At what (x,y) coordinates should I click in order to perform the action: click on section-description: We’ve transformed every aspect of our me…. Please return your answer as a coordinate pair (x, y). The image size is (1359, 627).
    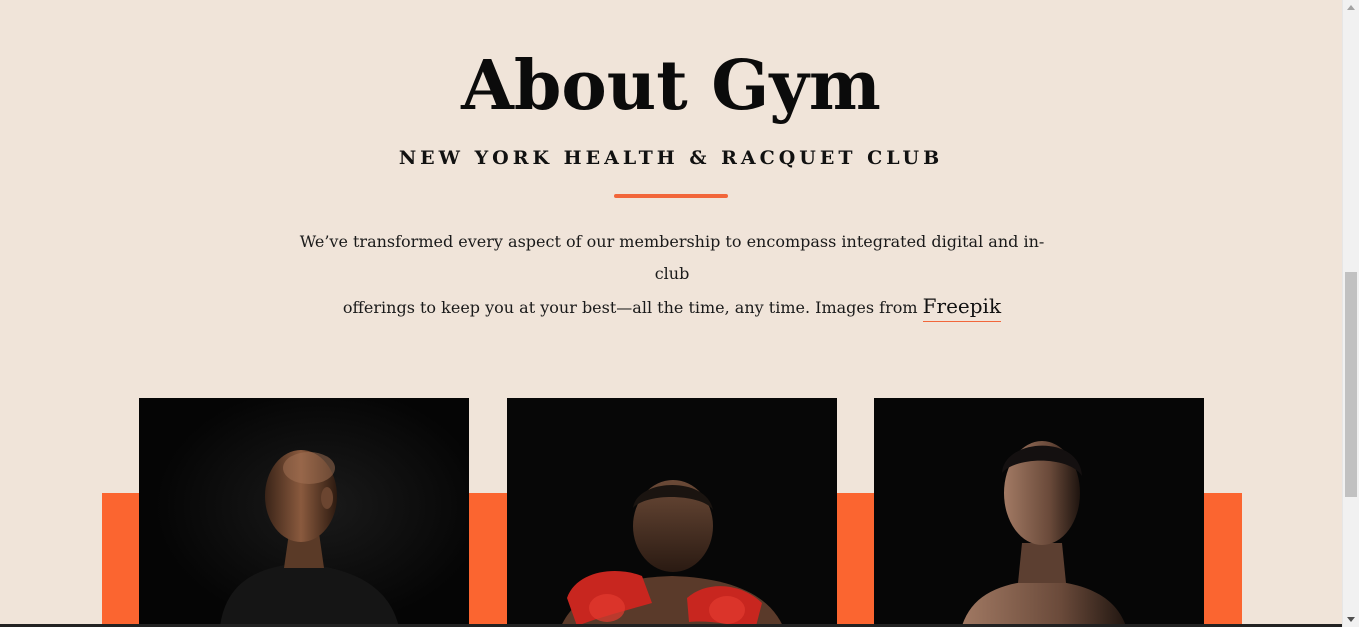
    Looking at the image, I should click on (672, 275).